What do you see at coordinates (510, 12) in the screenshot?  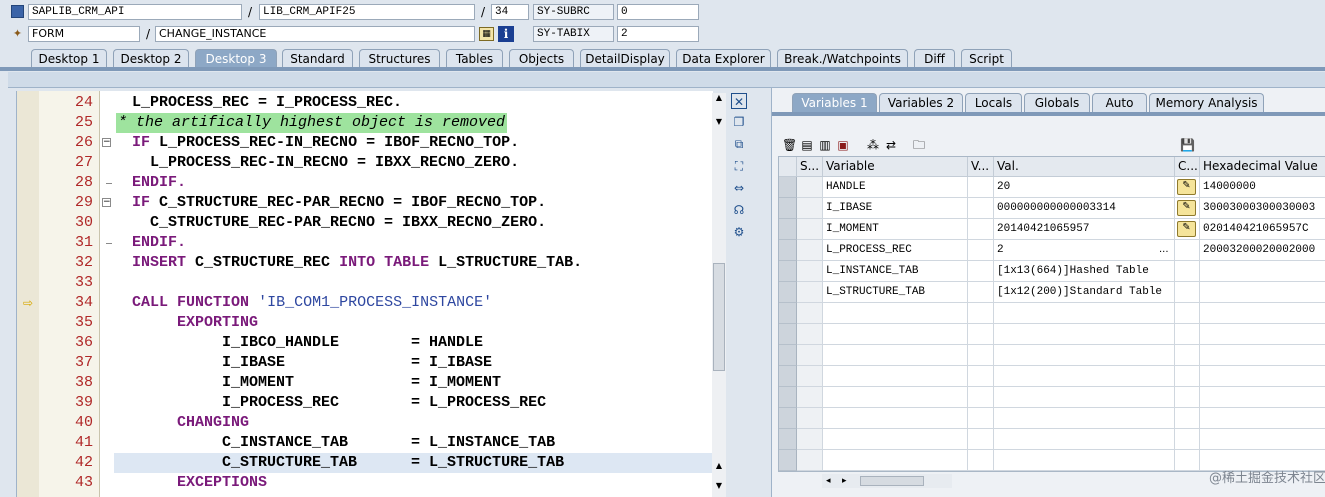 I see `line-number-field: 34` at bounding box center [510, 12].